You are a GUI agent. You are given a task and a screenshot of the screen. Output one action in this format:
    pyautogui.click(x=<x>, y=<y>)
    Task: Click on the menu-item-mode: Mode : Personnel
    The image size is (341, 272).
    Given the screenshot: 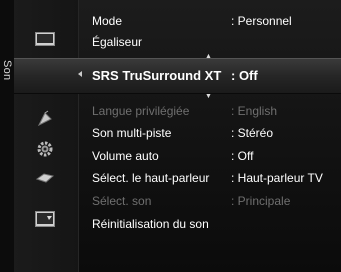 What is the action you would take?
    pyautogui.click(x=216, y=24)
    